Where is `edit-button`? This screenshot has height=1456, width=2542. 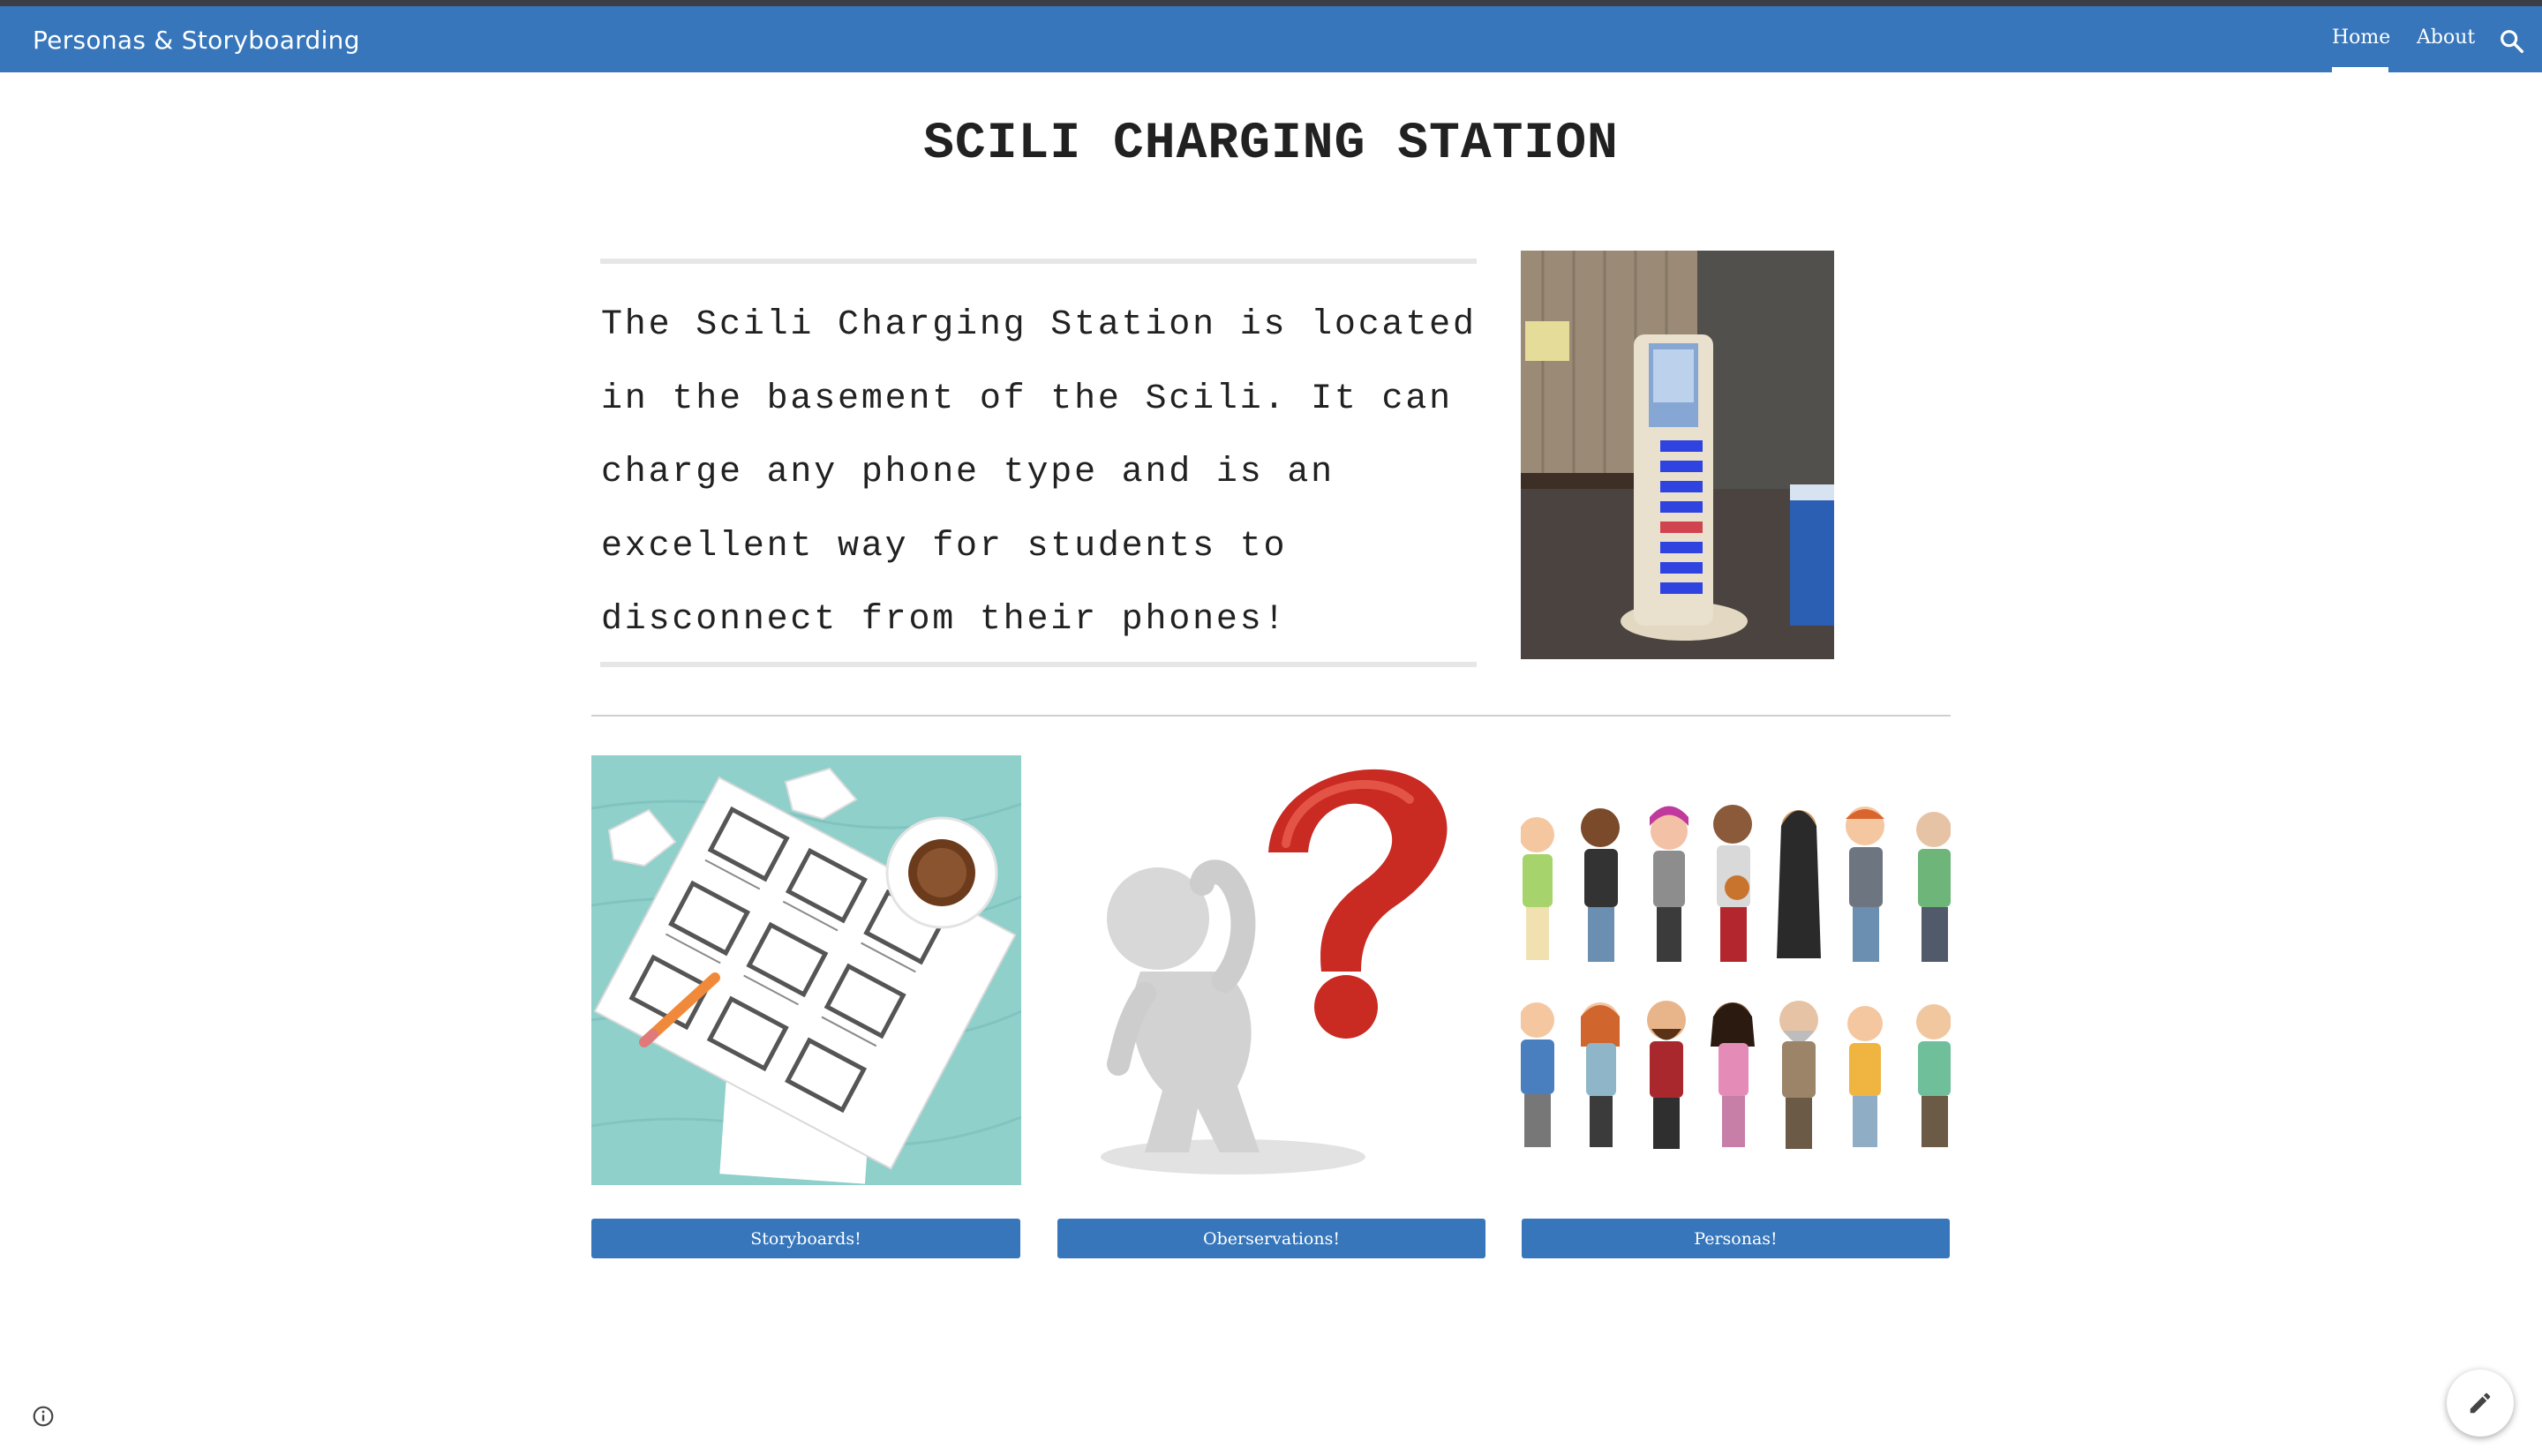 edit-button is located at coordinates (2480, 1403).